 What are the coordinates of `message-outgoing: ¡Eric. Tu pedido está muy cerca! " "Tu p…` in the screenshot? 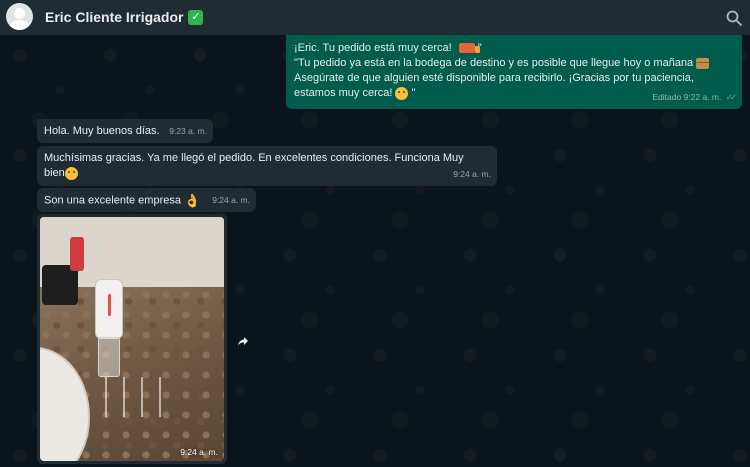 It's located at (514, 72).